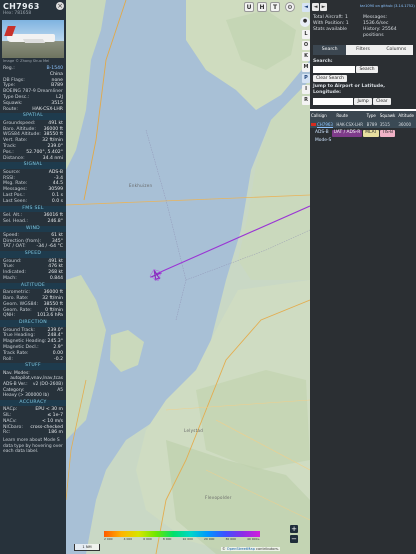  Describe the element at coordinates (372, 124) in the screenshot. I see `cell-type: B789` at that location.